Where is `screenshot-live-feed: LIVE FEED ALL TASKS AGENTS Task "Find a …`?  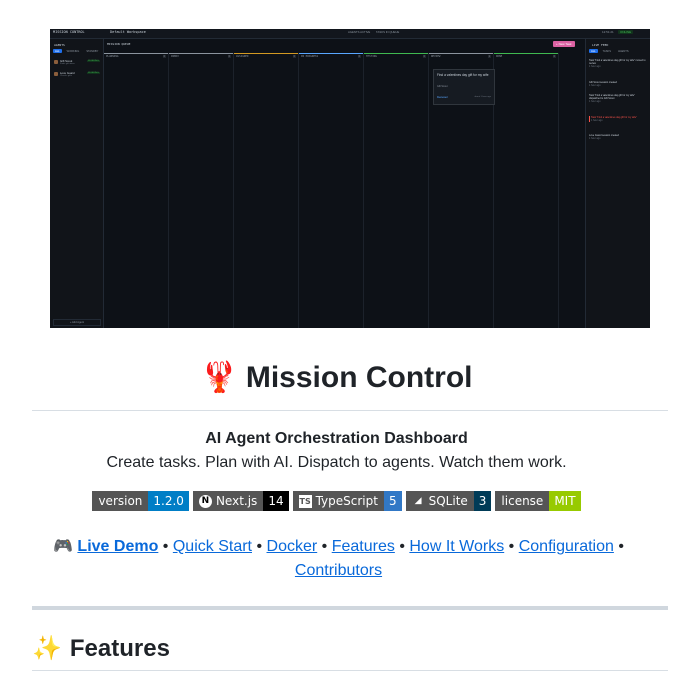 screenshot-live-feed: LIVE FEED ALL TASKS AGENTS Task "Find a … is located at coordinates (617, 183).